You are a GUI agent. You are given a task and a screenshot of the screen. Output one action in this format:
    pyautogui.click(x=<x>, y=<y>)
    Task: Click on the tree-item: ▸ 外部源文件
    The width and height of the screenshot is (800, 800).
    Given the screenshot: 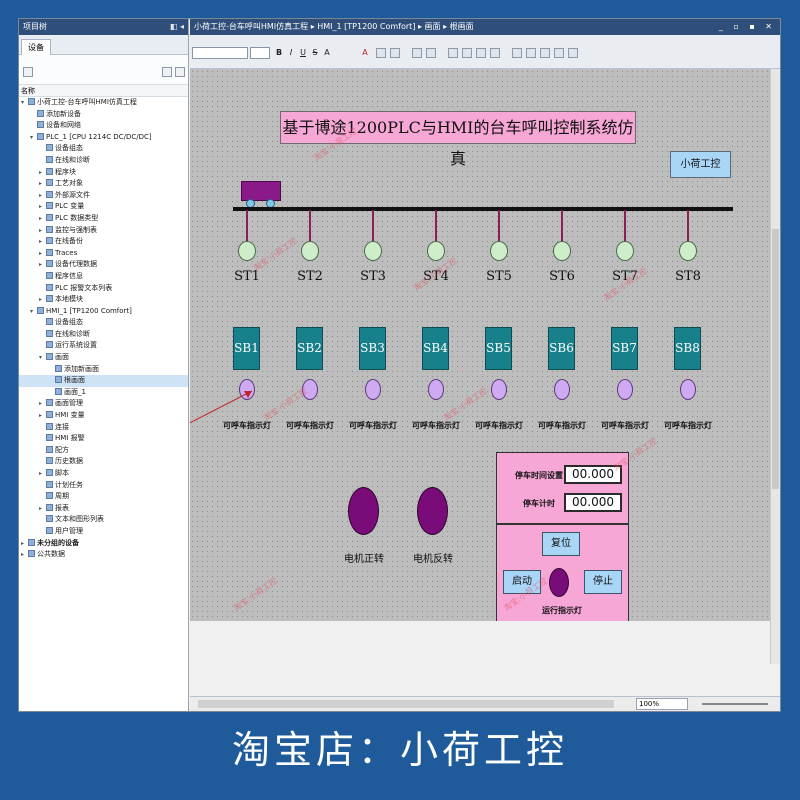 What is the action you would take?
    pyautogui.click(x=103, y=196)
    